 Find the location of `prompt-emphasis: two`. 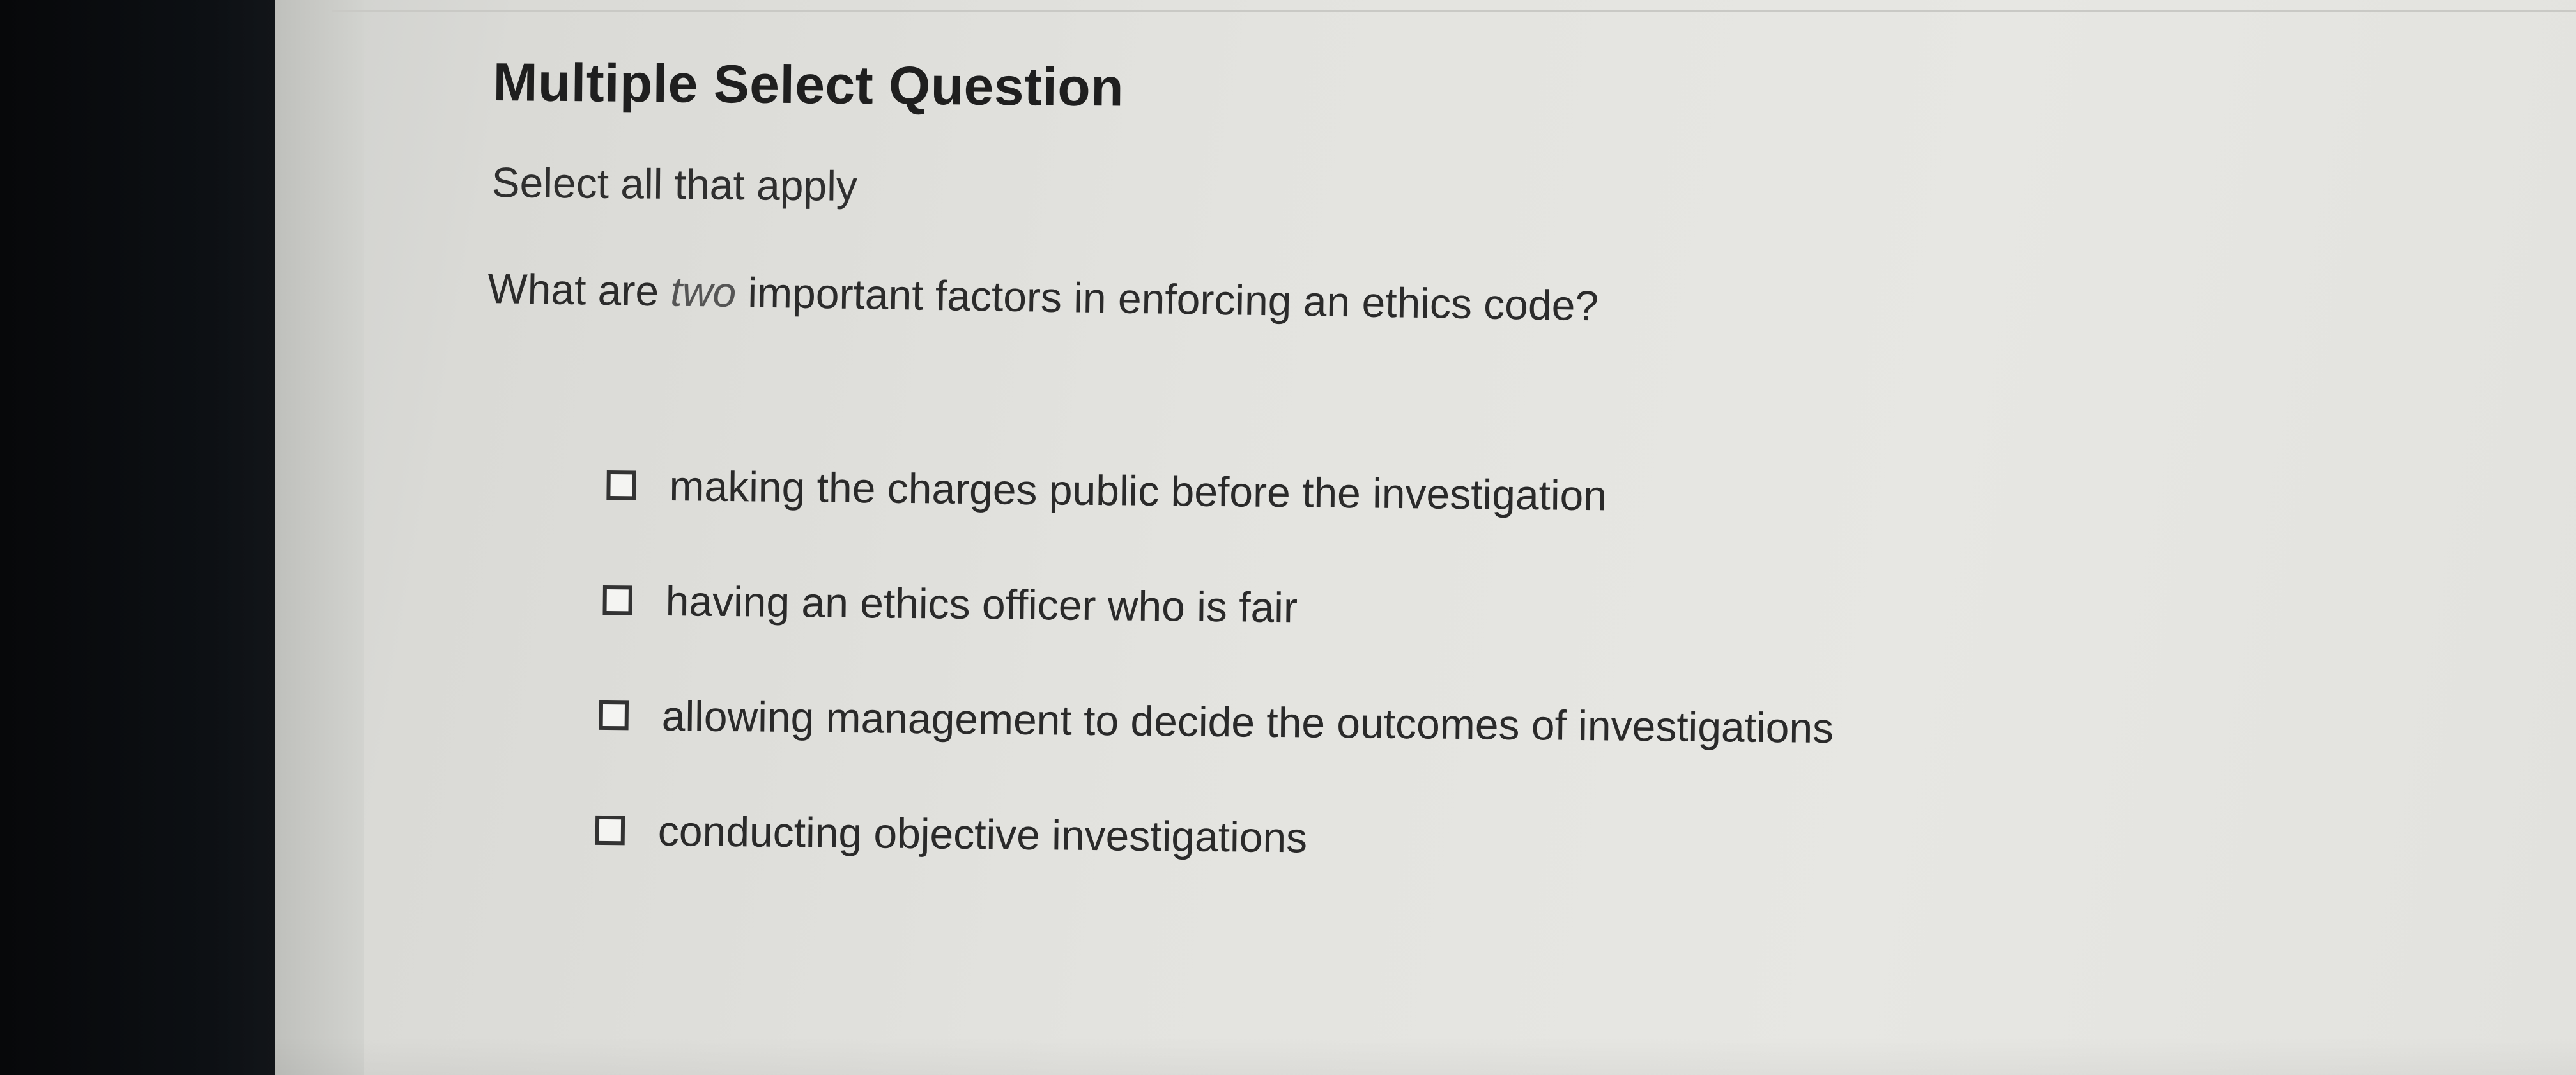

prompt-emphasis: two is located at coordinates (703, 291).